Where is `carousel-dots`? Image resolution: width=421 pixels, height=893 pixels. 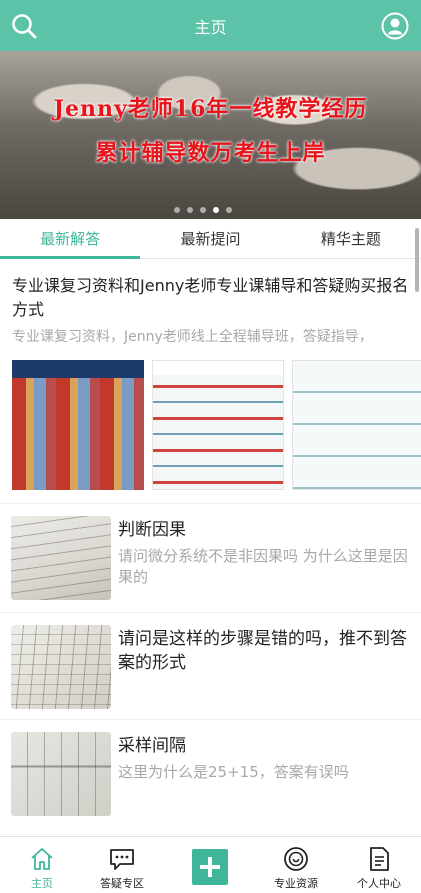
carousel-dots is located at coordinates (203, 210).